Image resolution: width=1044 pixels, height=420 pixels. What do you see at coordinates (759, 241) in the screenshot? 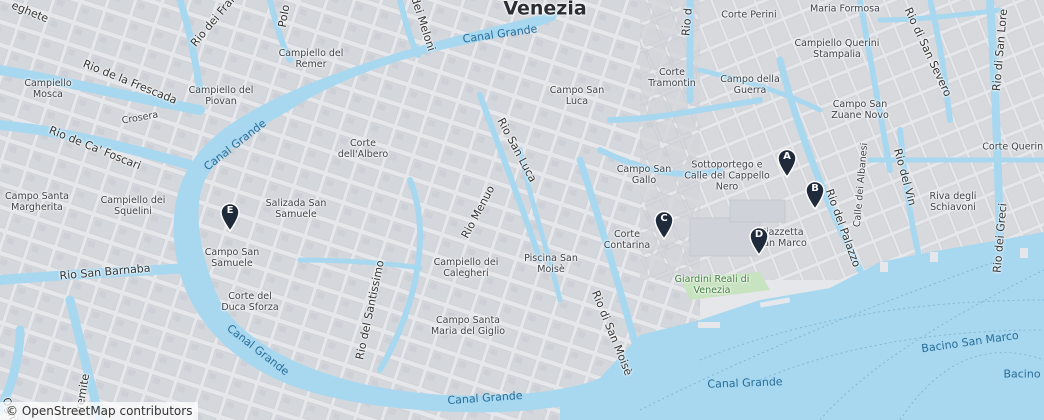
I see `map-marker-d: D` at bounding box center [759, 241].